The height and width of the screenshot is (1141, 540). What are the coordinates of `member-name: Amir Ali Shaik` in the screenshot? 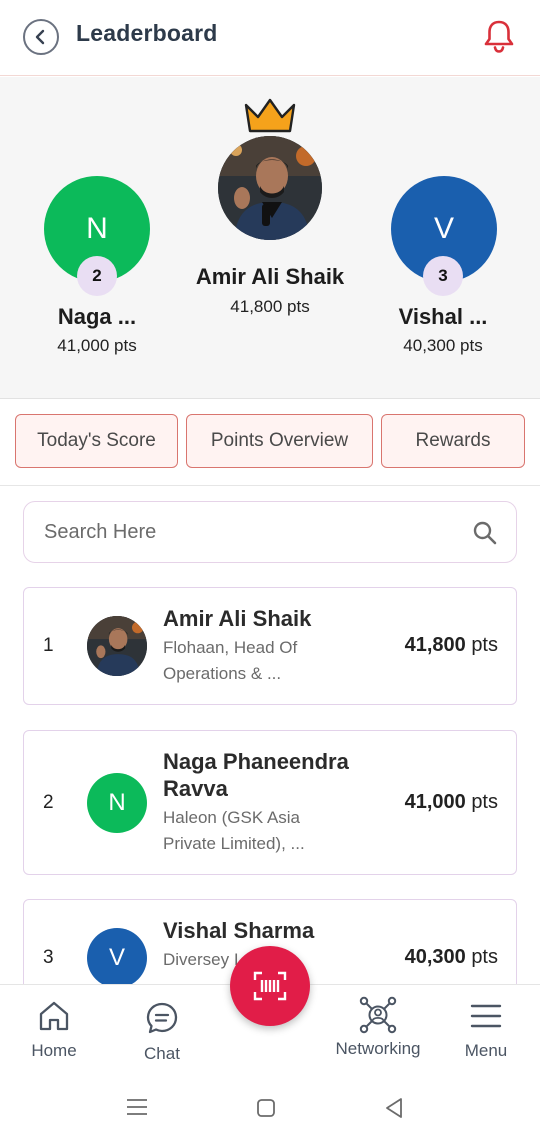 It's located at (237, 618).